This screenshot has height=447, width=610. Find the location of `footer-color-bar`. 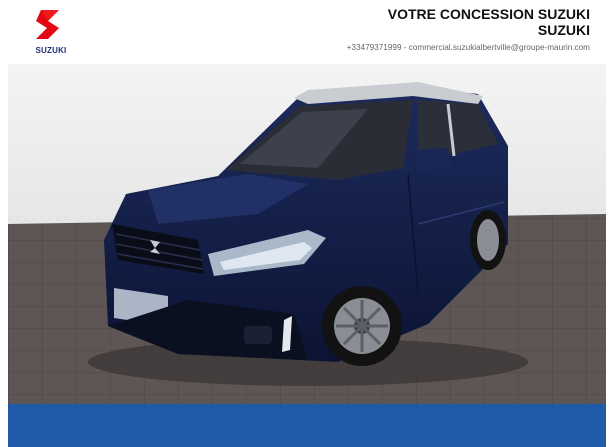

footer-color-bar is located at coordinates (307, 425).